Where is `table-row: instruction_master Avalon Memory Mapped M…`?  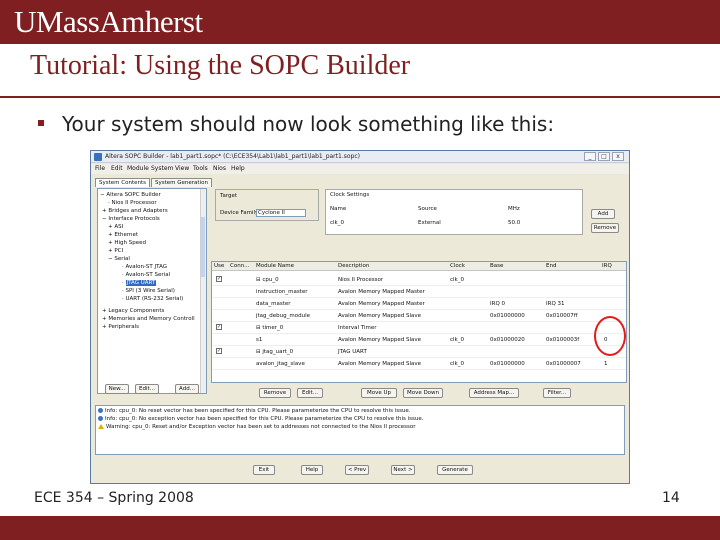 table-row: instruction_master Avalon Memory Mapped M… is located at coordinates (419, 292).